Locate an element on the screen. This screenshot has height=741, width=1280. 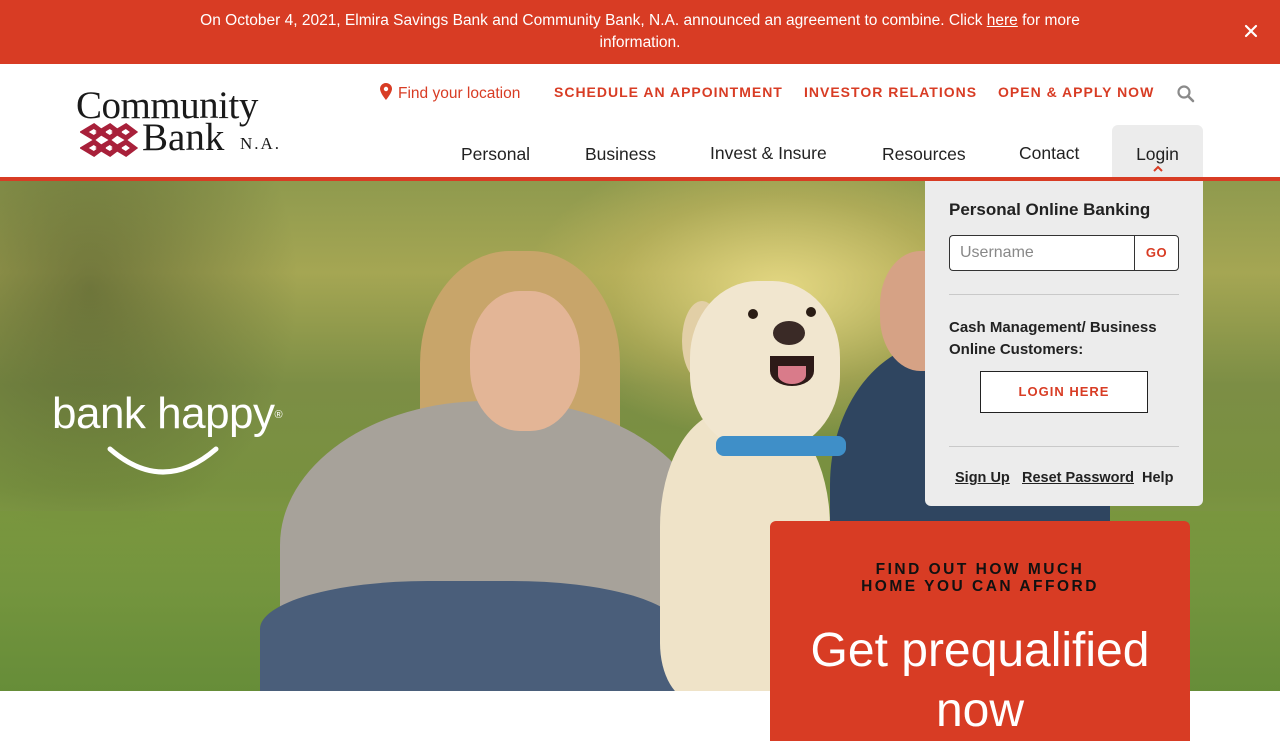
logo-word-bank: Bank is located at coordinates (183, 137).